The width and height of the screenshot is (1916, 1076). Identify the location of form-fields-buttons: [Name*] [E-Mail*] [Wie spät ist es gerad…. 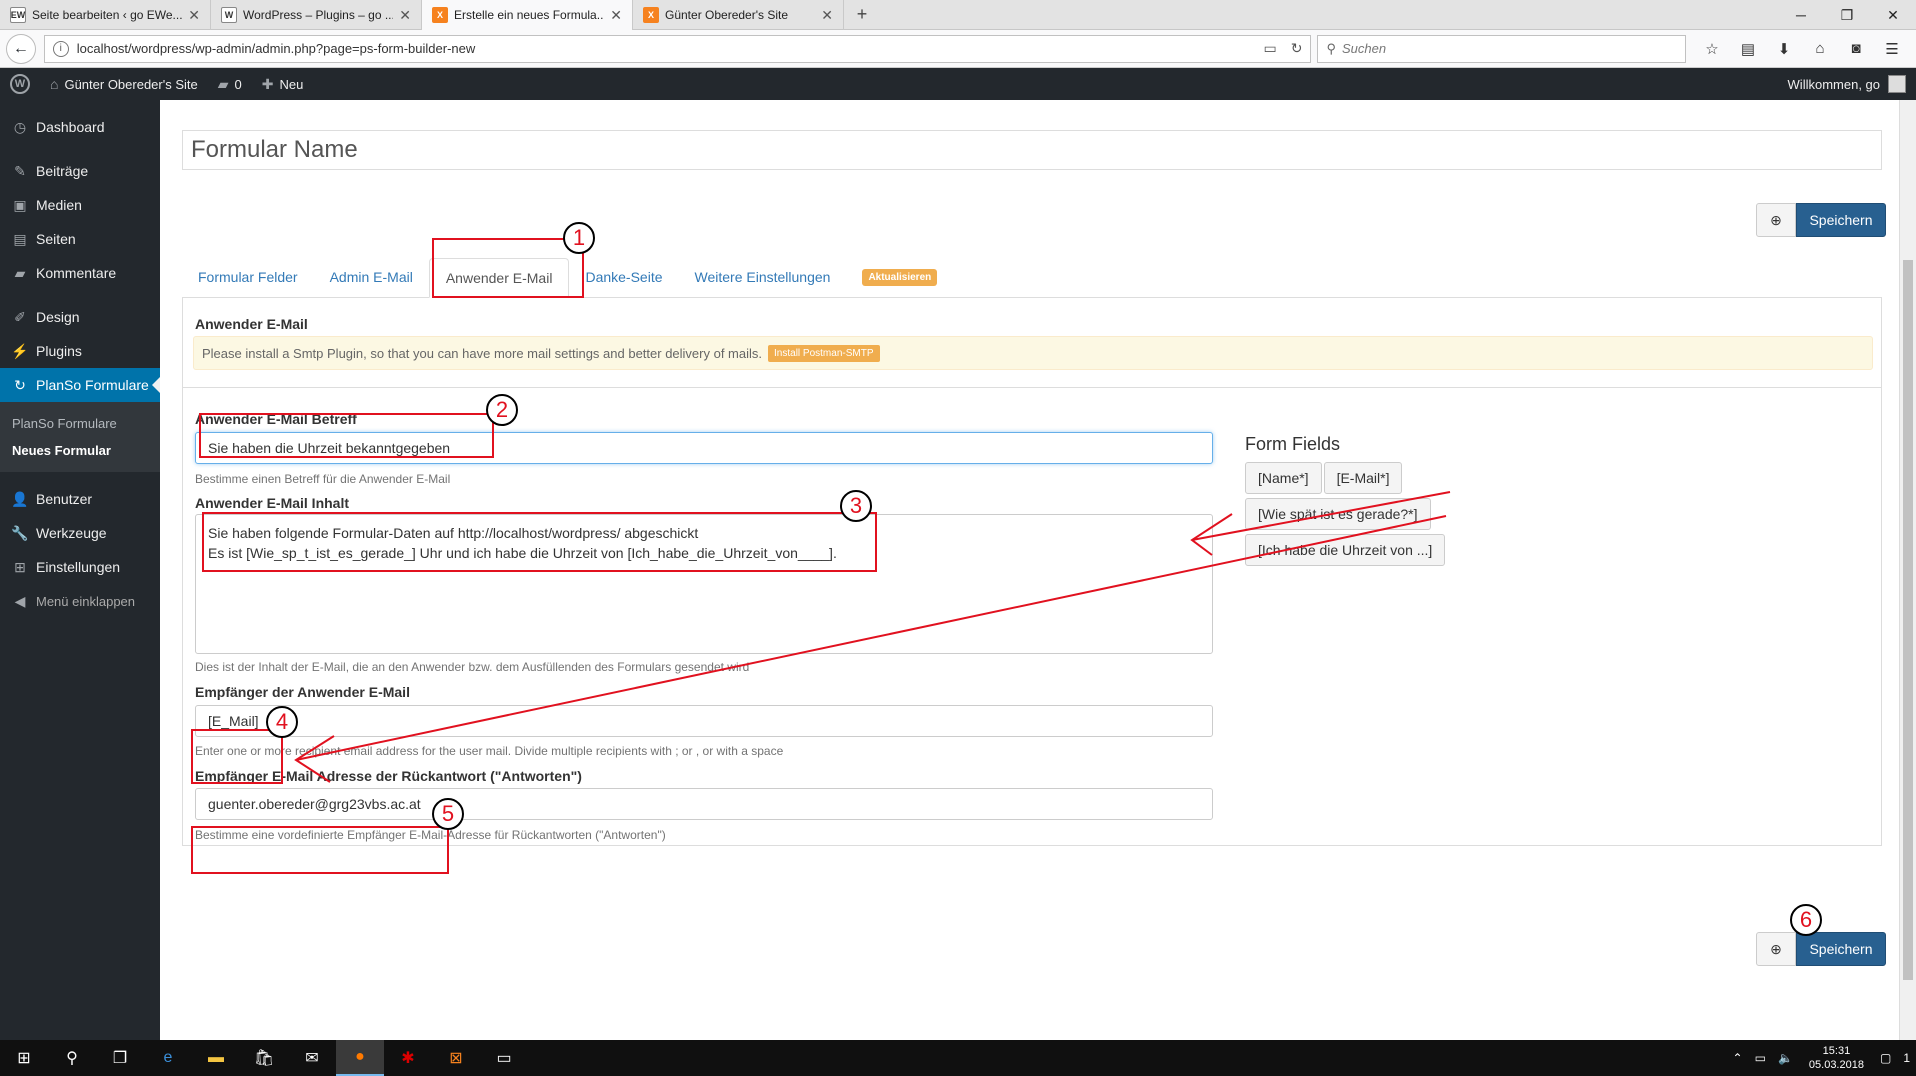
(1415, 516).